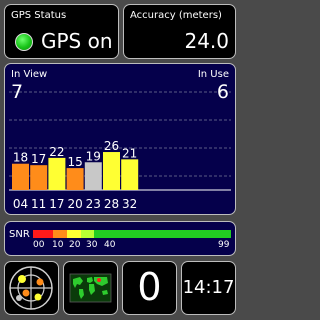  What do you see at coordinates (74, 204) in the screenshot?
I see `satellite-id-label: 20` at bounding box center [74, 204].